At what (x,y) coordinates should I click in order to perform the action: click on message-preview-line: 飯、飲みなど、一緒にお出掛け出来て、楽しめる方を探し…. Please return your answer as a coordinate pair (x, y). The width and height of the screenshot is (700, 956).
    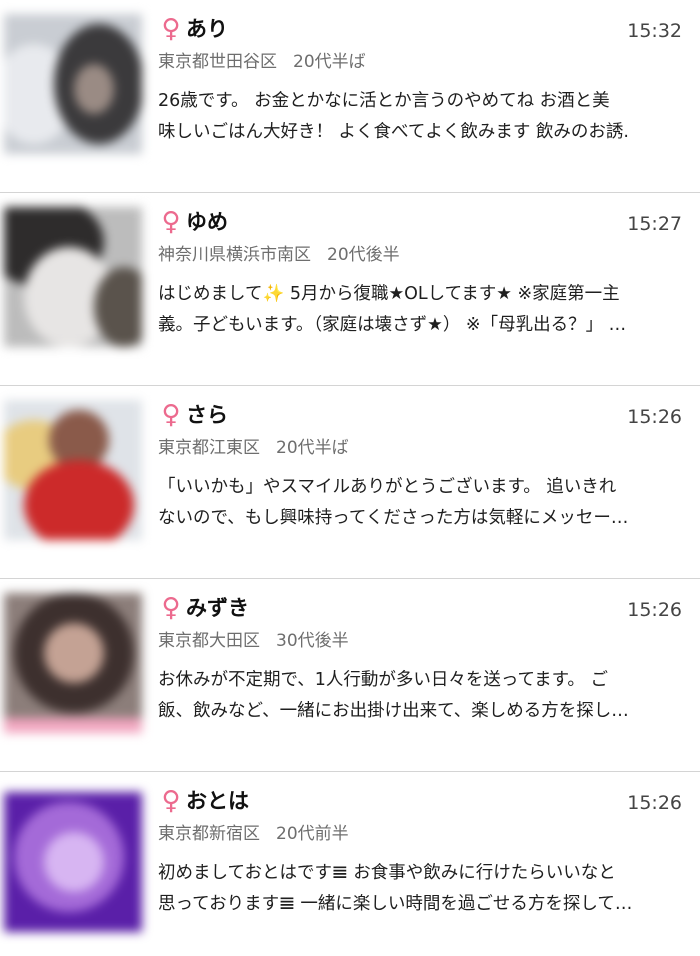
    Looking at the image, I should click on (393, 711).